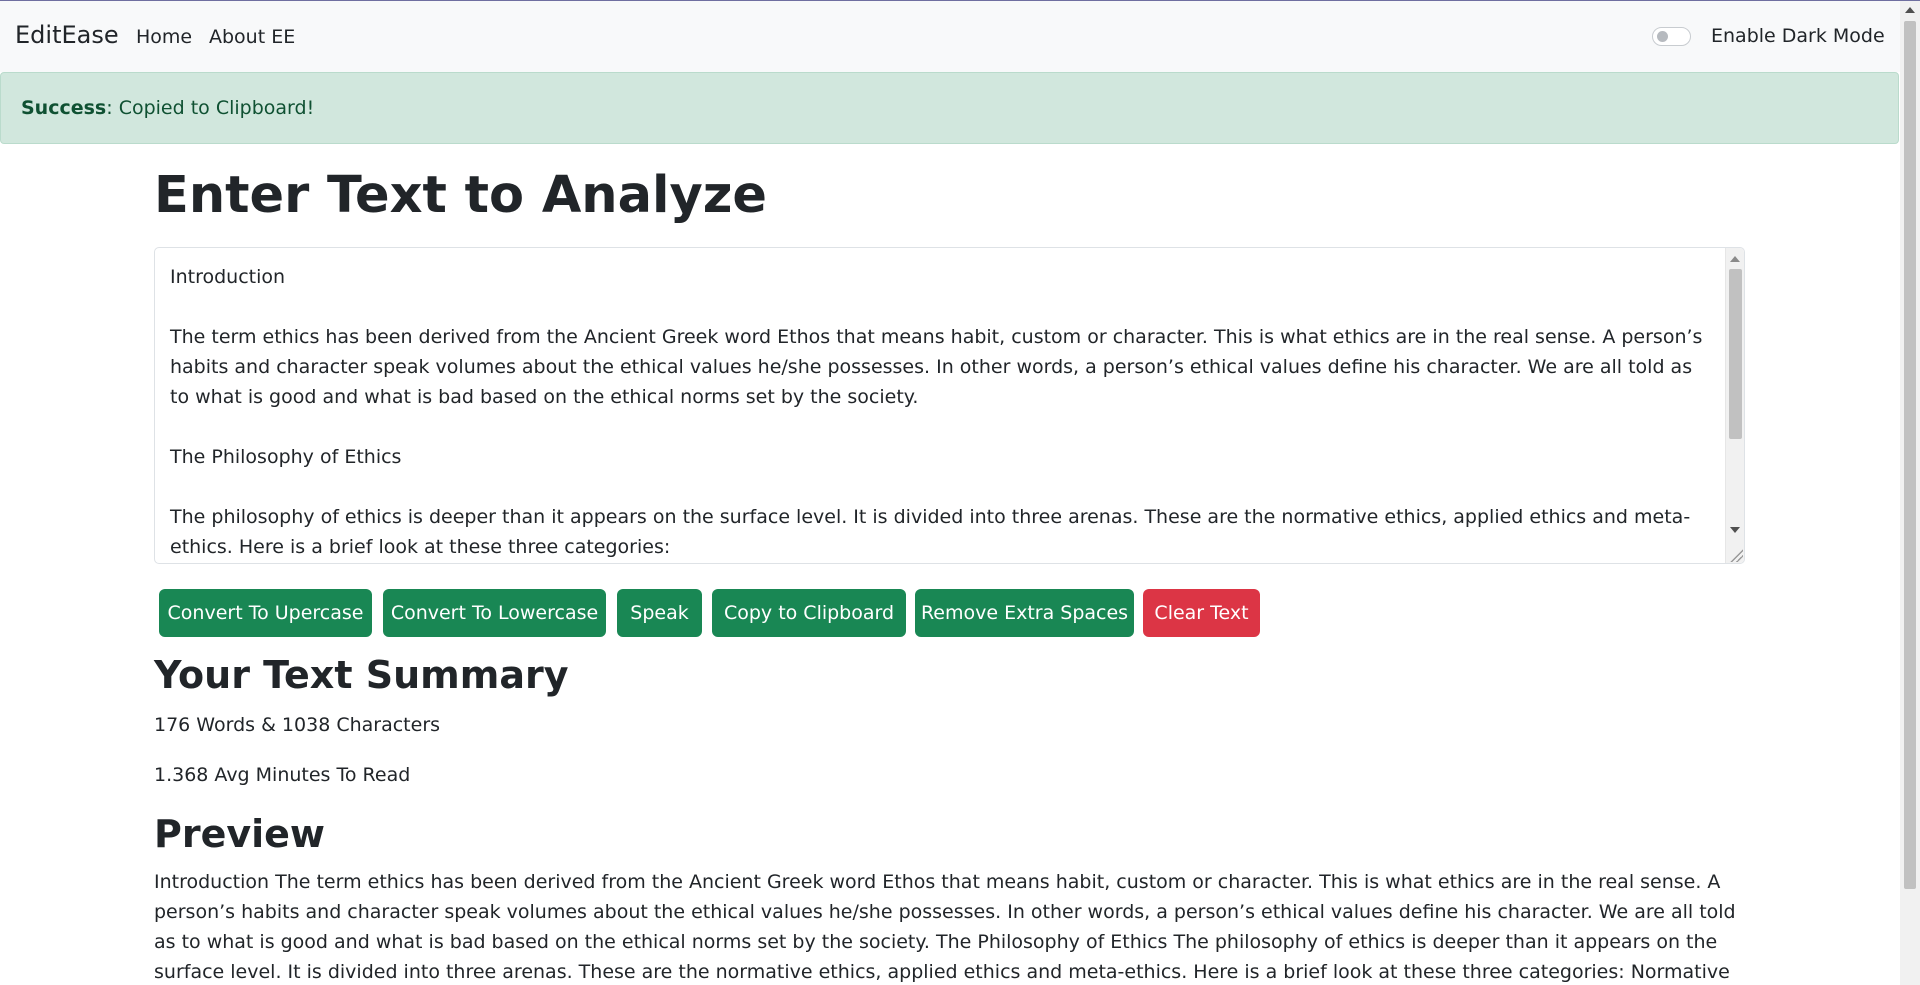 This screenshot has height=985, width=1920. What do you see at coordinates (1798, 36) in the screenshot?
I see `dark-mode-label: Enable Dark Mode` at bounding box center [1798, 36].